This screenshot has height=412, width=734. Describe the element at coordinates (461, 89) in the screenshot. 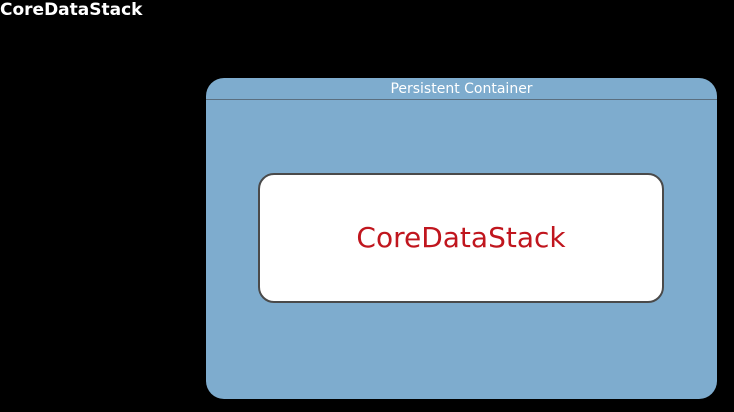

I see `persistent-container-label: Persistent Container` at that location.